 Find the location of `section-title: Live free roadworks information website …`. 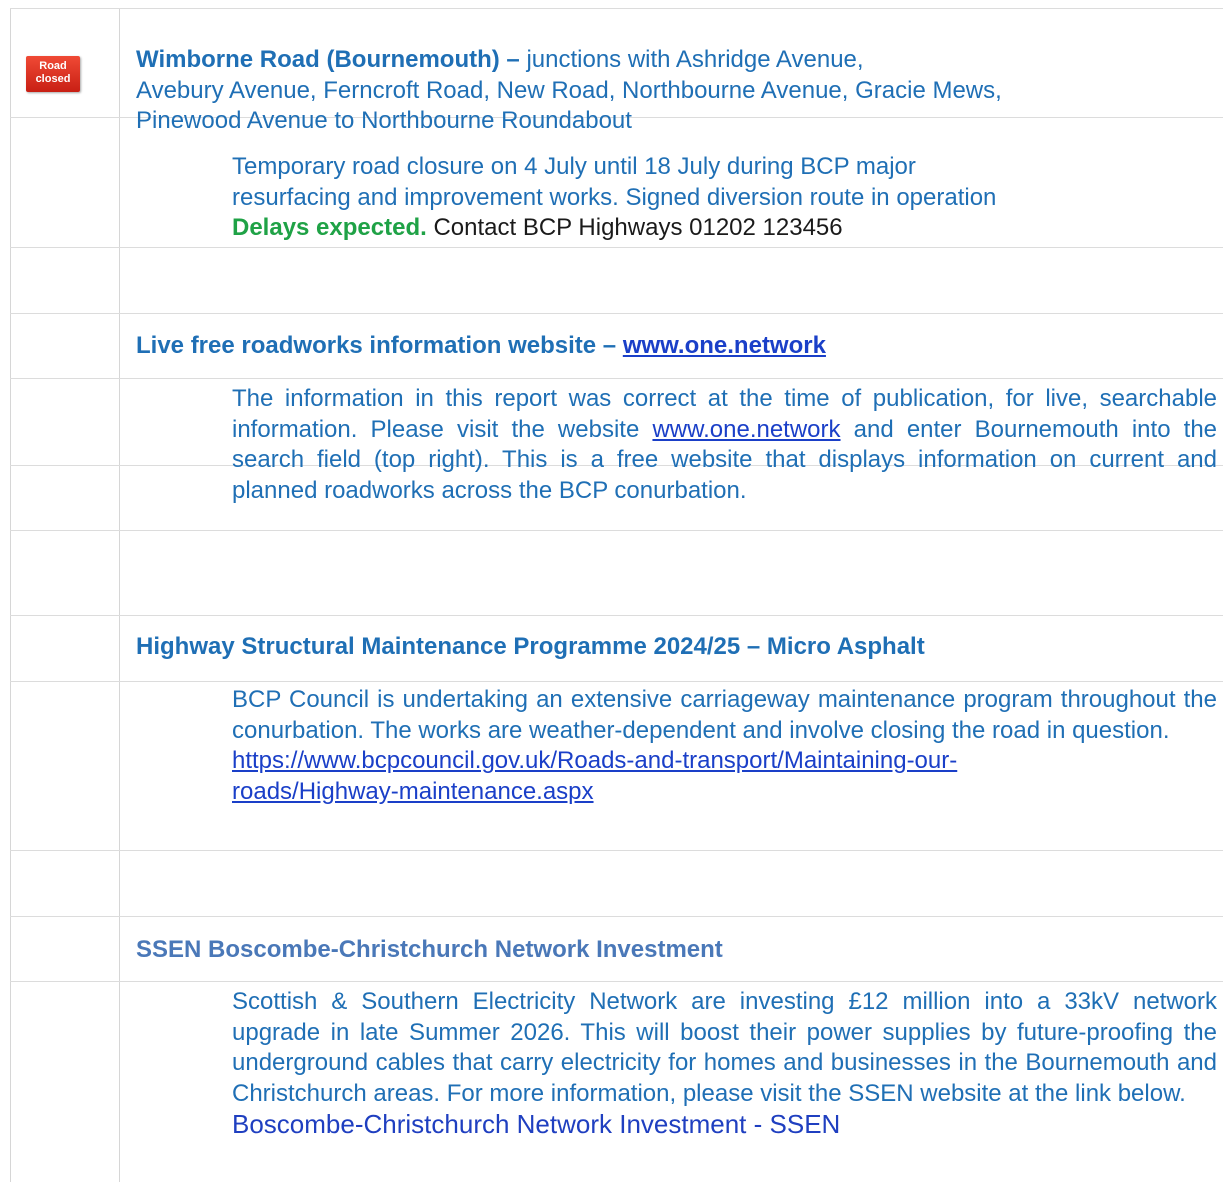

section-title: Live free roadworks information website … is located at coordinates (376, 345).